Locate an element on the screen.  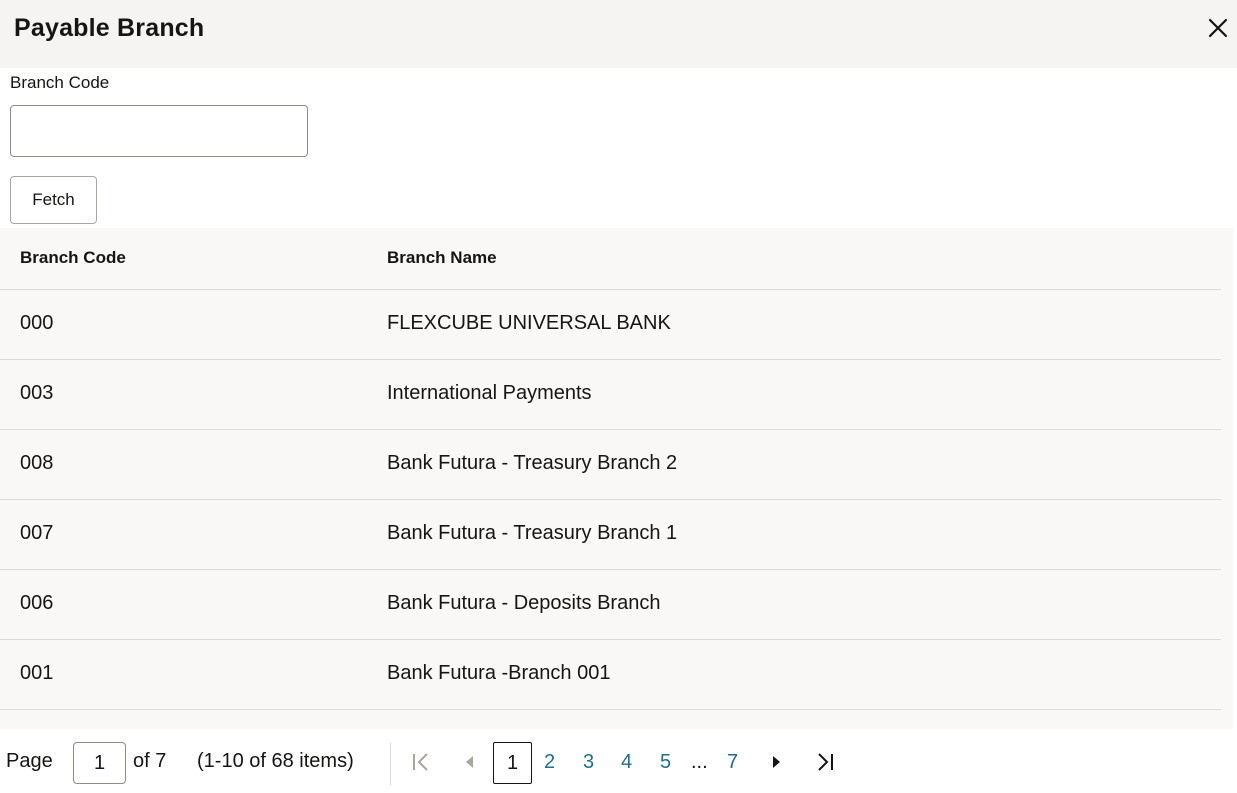
dialog-title: Payable Branch is located at coordinates (109, 28).